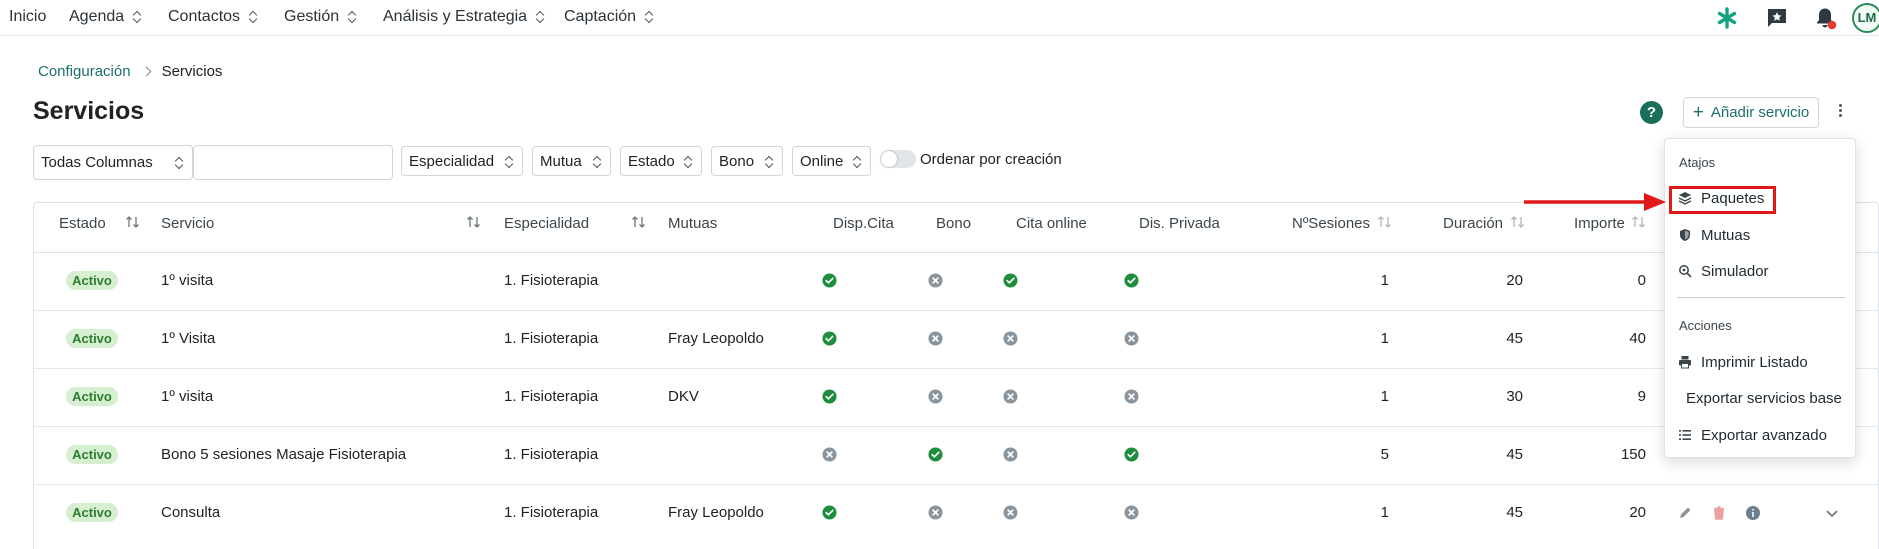 The image size is (1879, 549). What do you see at coordinates (1760, 271) in the screenshot?
I see `menu-item-simulador: Simulador` at bounding box center [1760, 271].